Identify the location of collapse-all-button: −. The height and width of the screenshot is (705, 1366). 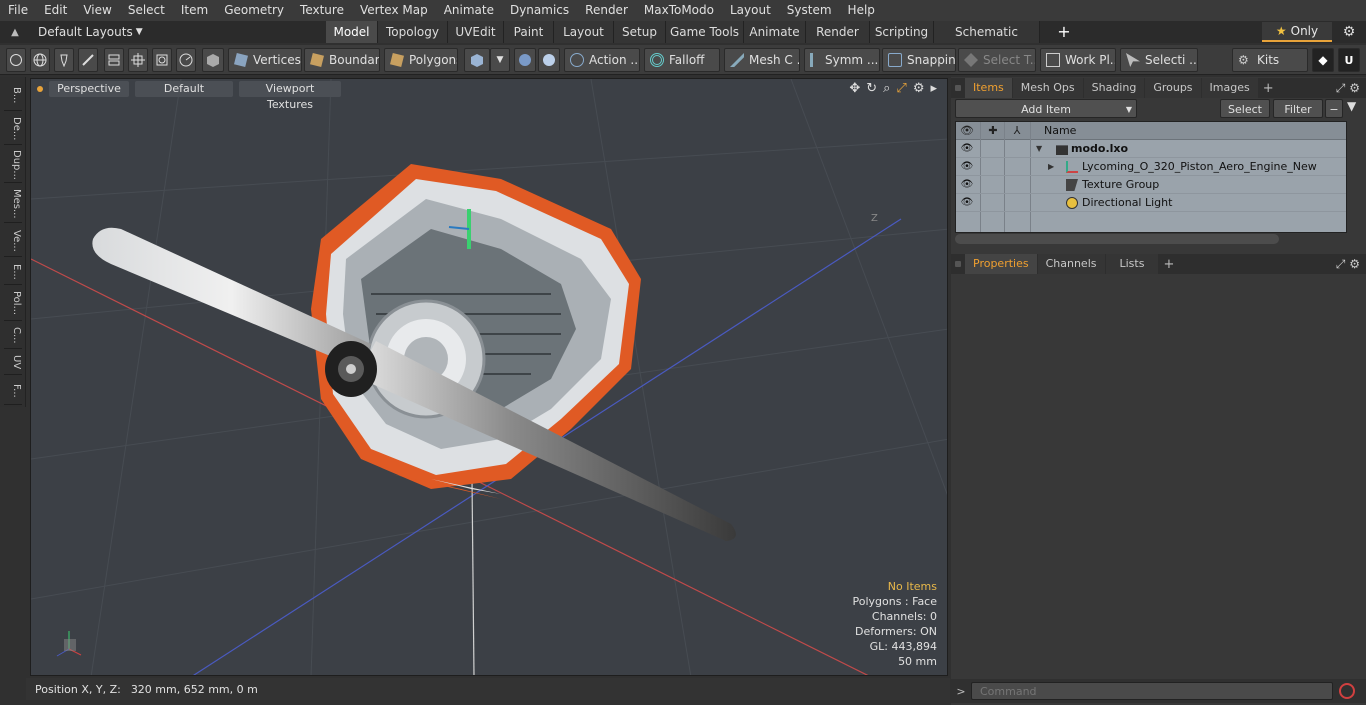
(1334, 108).